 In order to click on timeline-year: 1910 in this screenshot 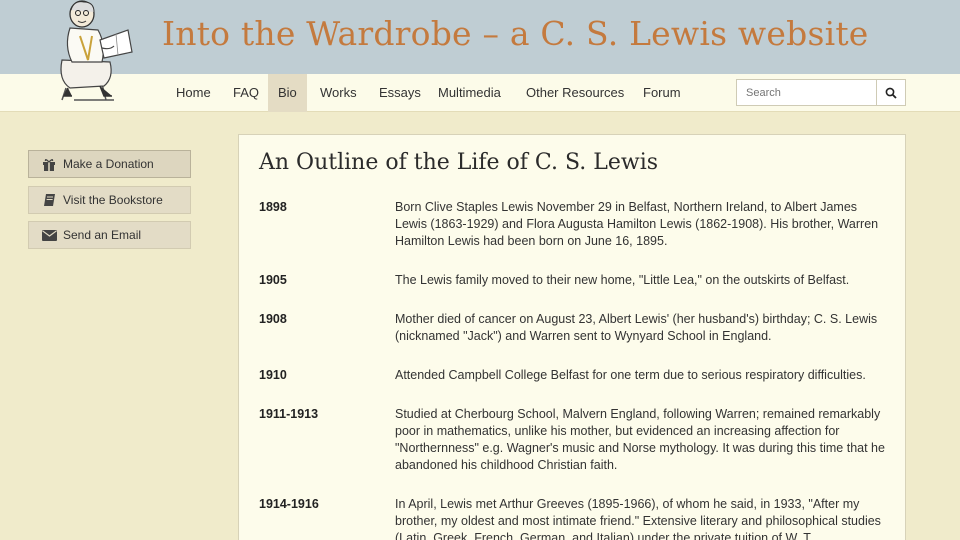, I will do `click(273, 375)`.